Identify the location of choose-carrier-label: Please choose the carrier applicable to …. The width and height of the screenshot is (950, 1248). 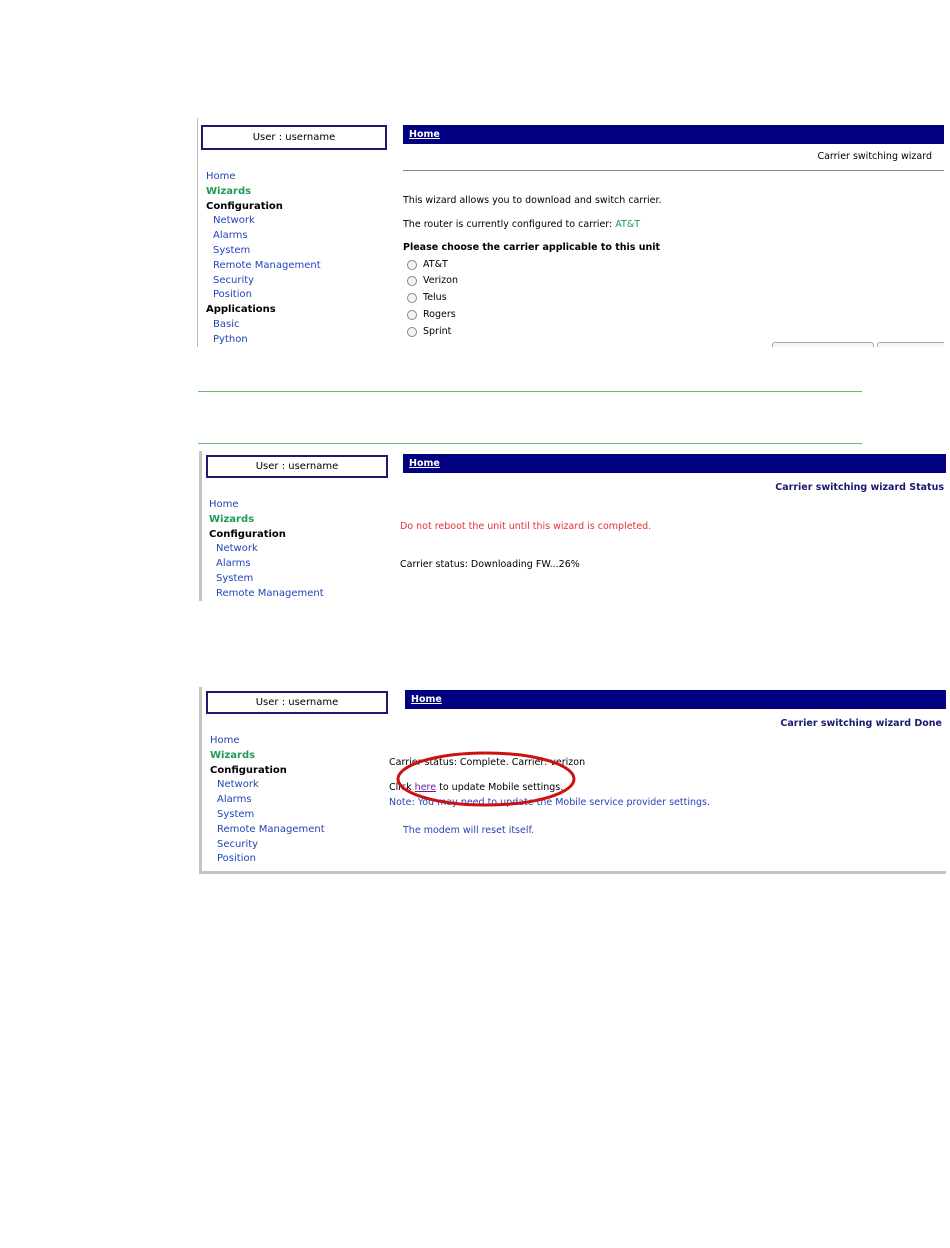
(532, 247).